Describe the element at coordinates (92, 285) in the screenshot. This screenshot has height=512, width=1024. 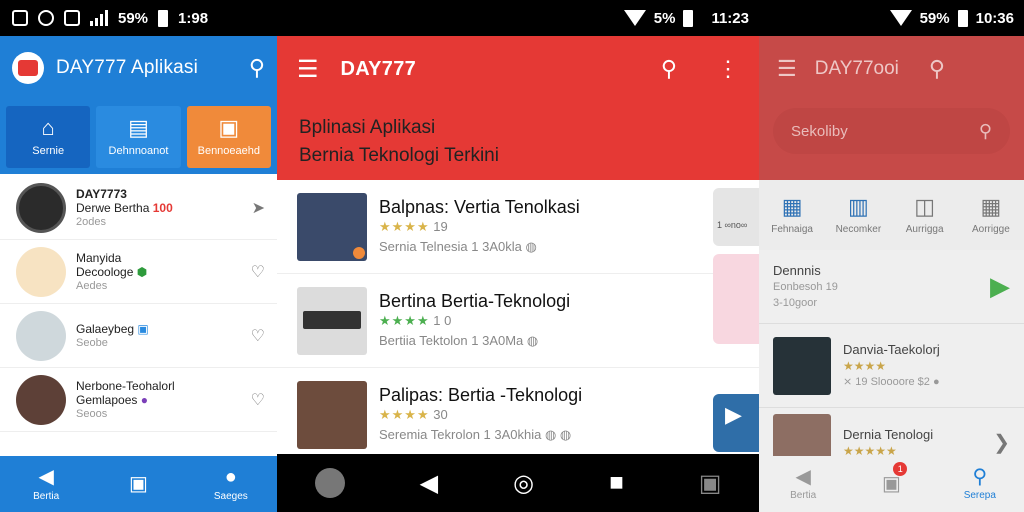
I see `item-meta: Aedes` at that location.